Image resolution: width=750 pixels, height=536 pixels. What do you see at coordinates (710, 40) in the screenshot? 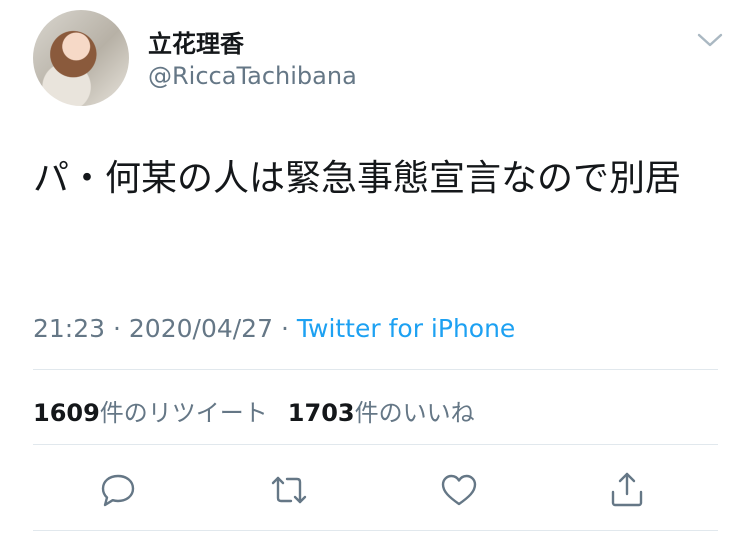
I see `chevron-down-icon` at bounding box center [710, 40].